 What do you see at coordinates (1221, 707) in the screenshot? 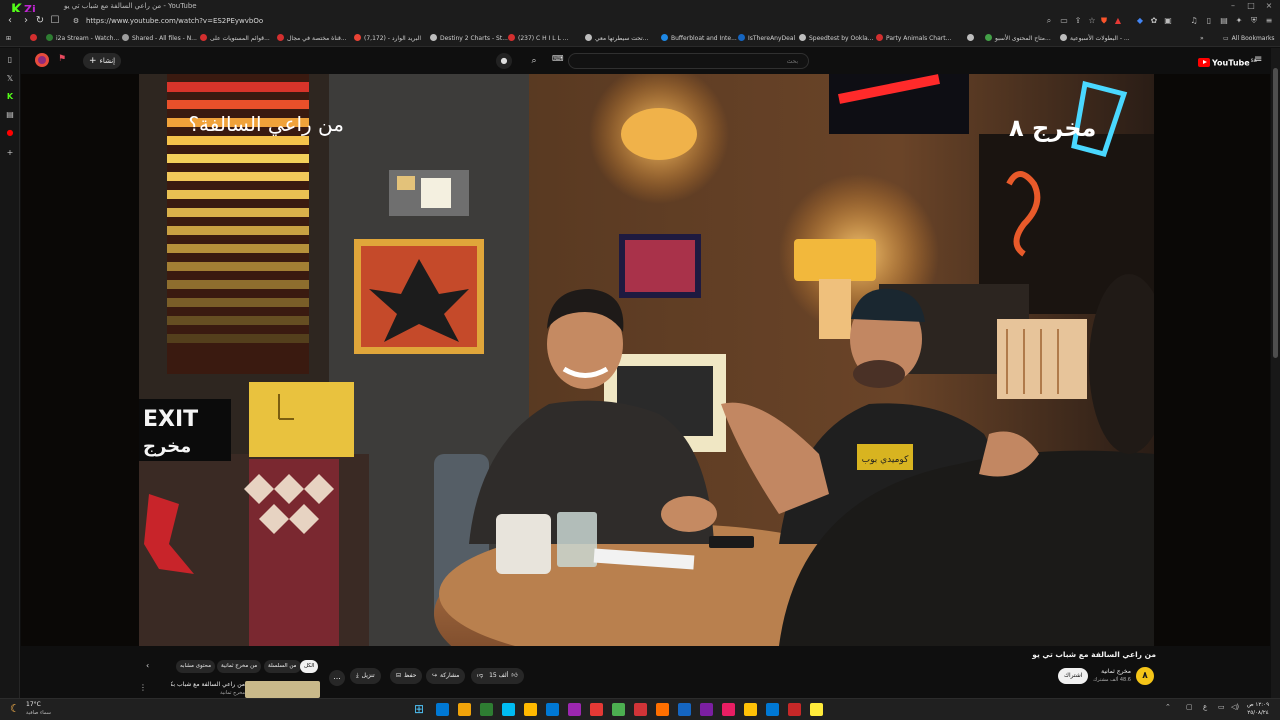
I see `network-icon: ▭` at bounding box center [1221, 707].